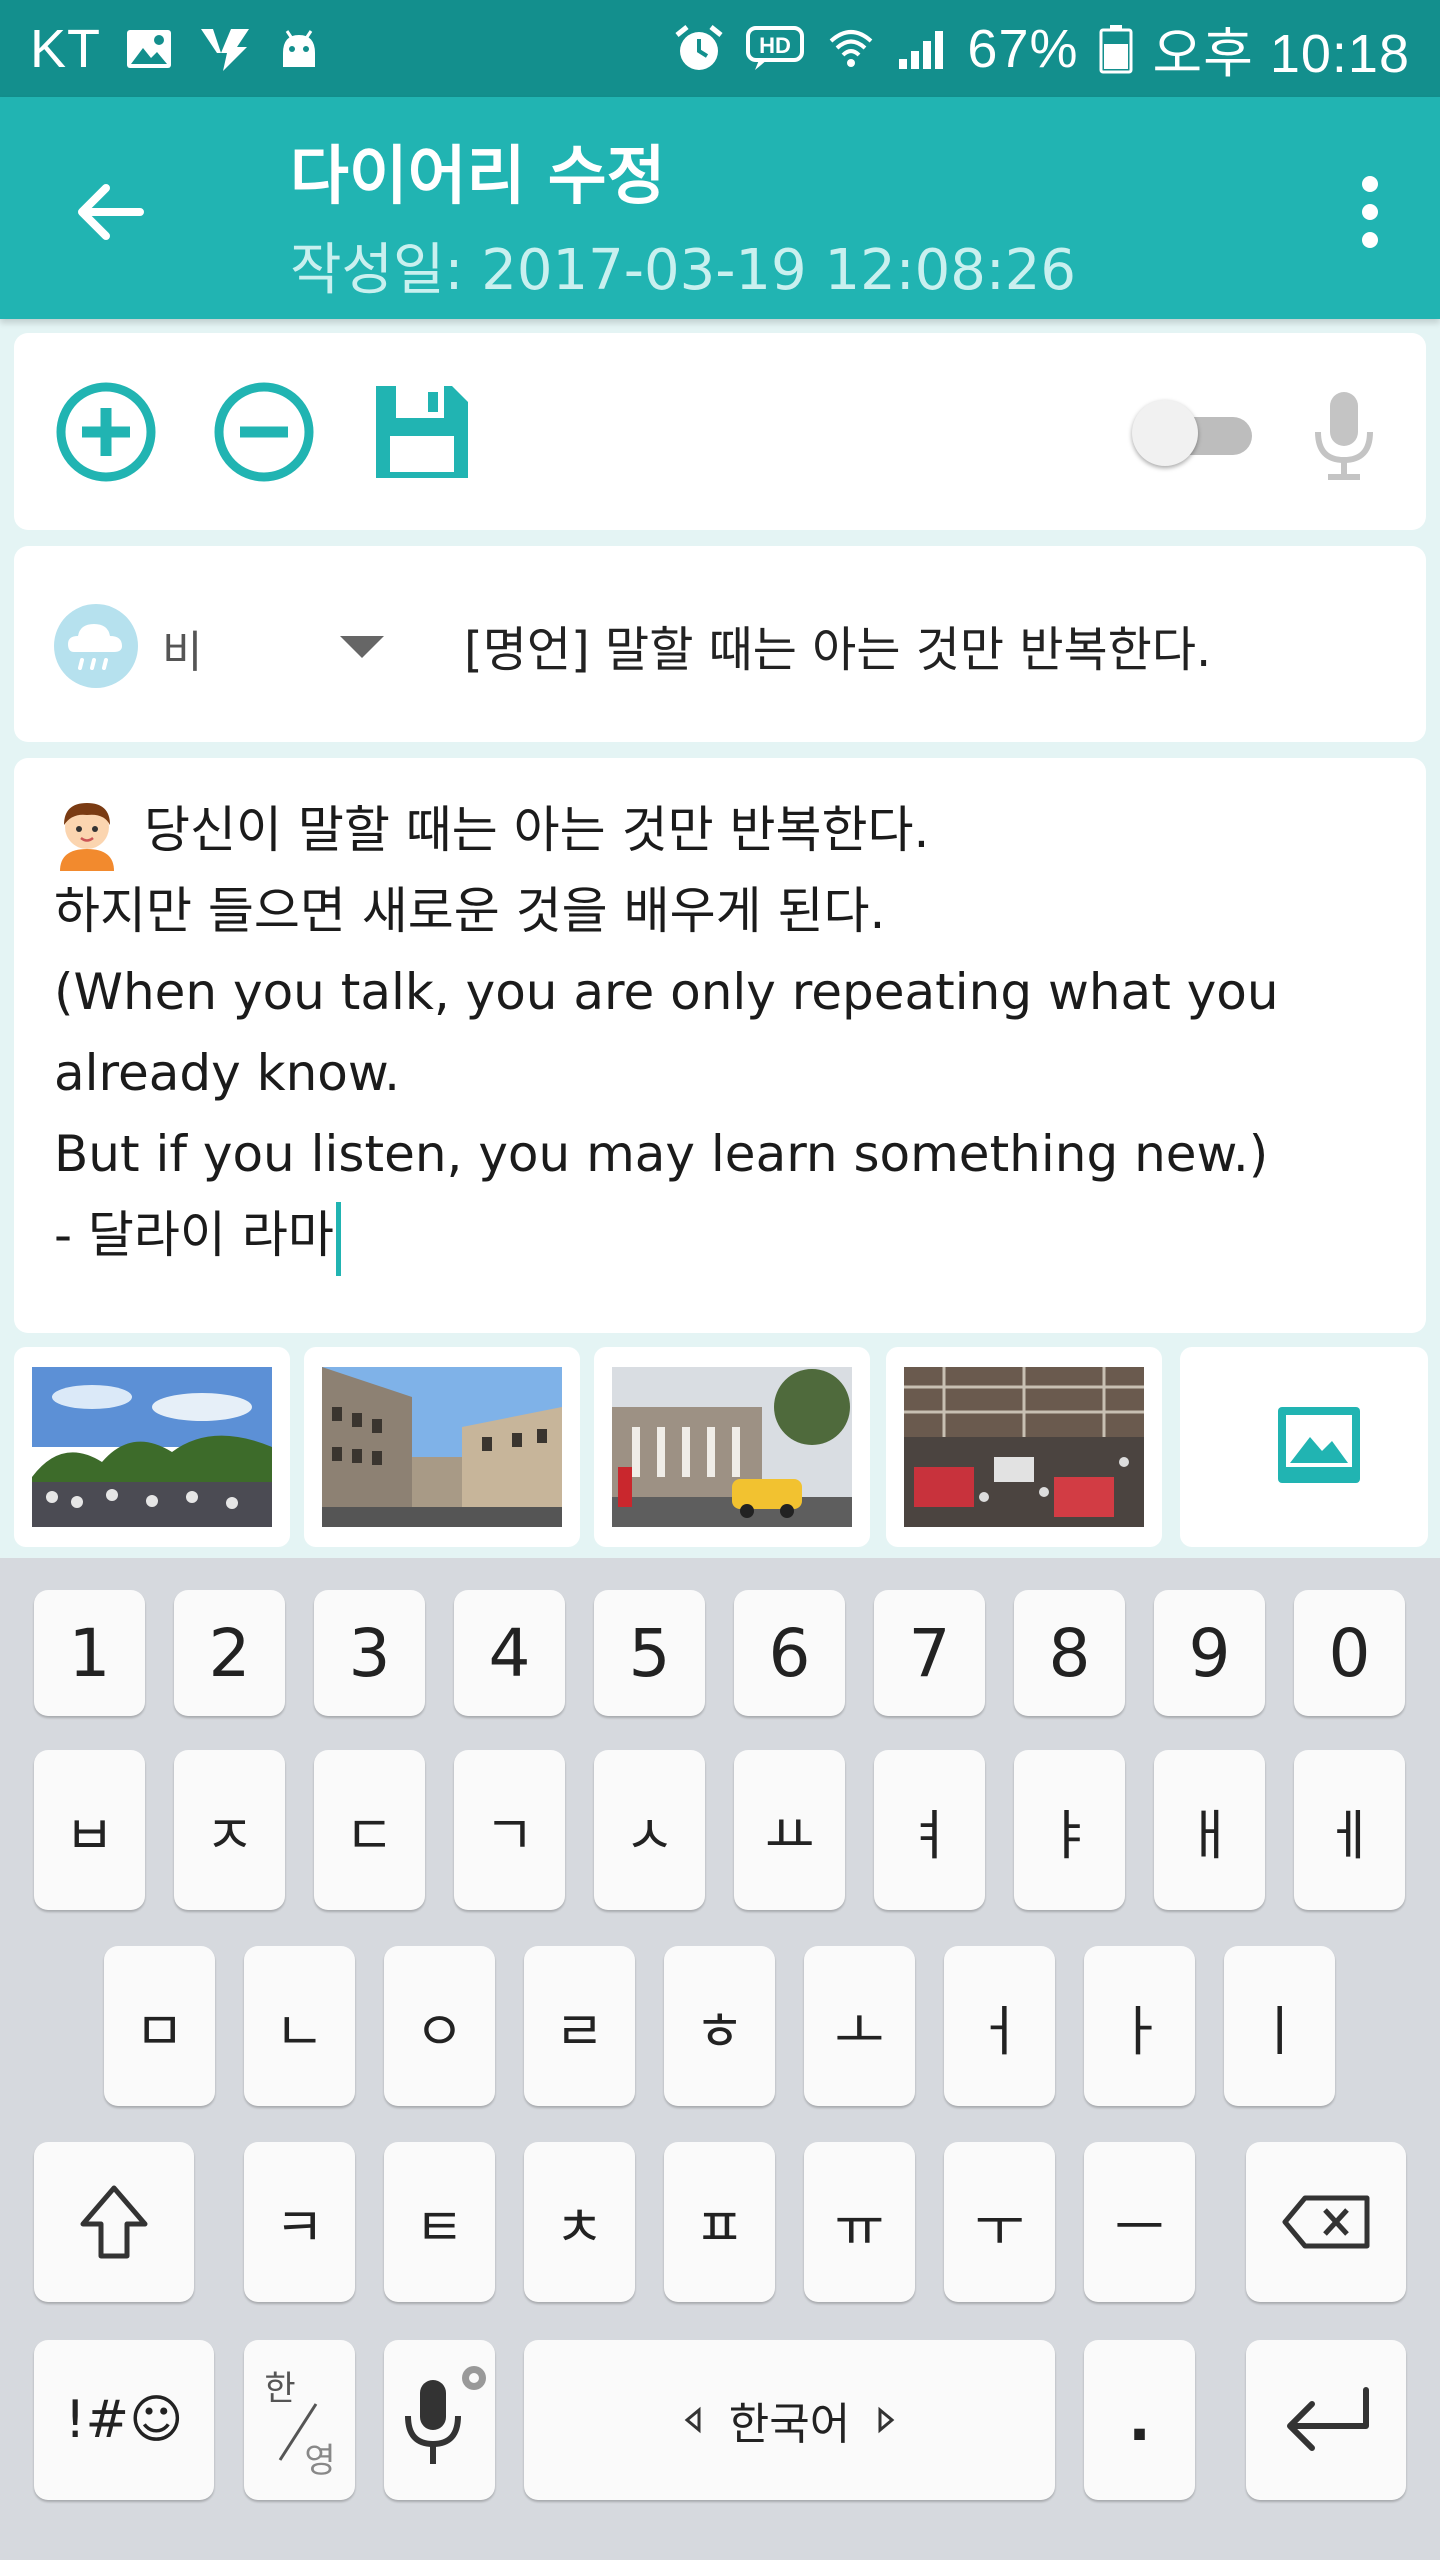 The width and height of the screenshot is (1440, 2560). I want to click on entry-header: 비 [명언] 말할 때는 아는 것만 반복한다., so click(720, 644).